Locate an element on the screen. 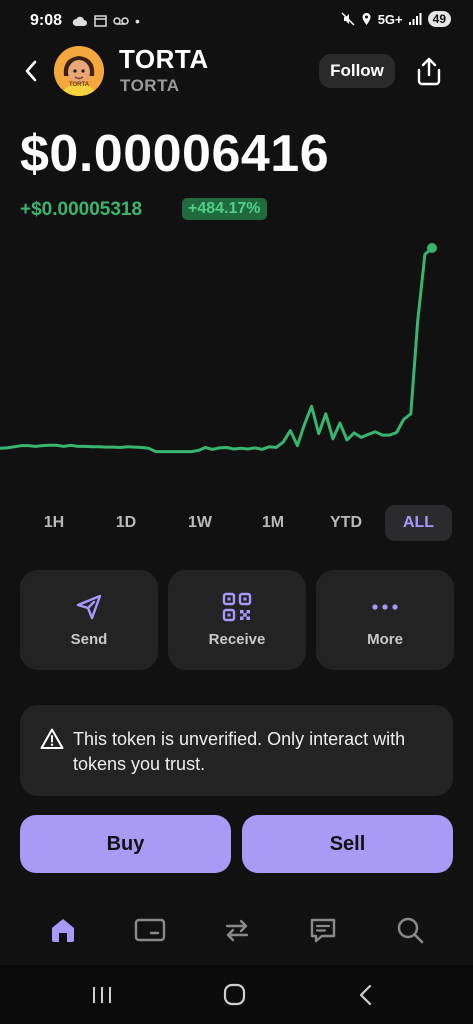 This screenshot has height=1024, width=473. chevron-left-icon is located at coordinates (31, 71).